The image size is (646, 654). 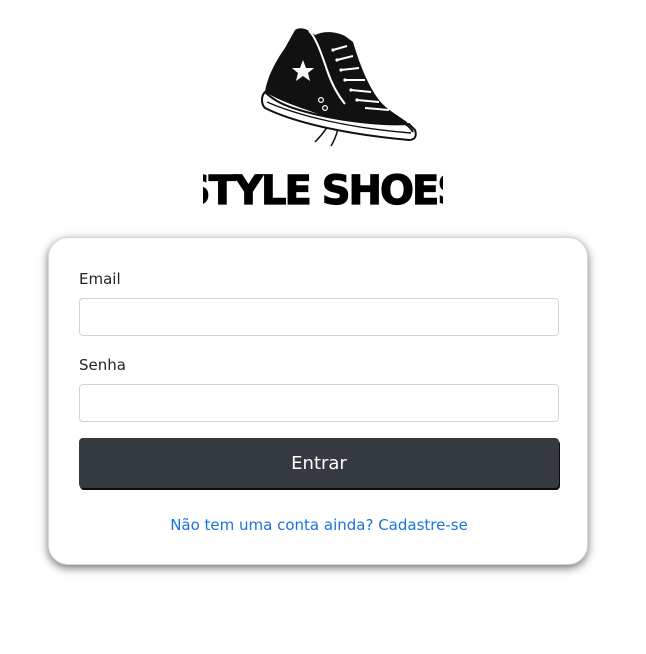 I want to click on signup-link: Não tem uma conta ainda? Cadastre-se, so click(x=319, y=525).